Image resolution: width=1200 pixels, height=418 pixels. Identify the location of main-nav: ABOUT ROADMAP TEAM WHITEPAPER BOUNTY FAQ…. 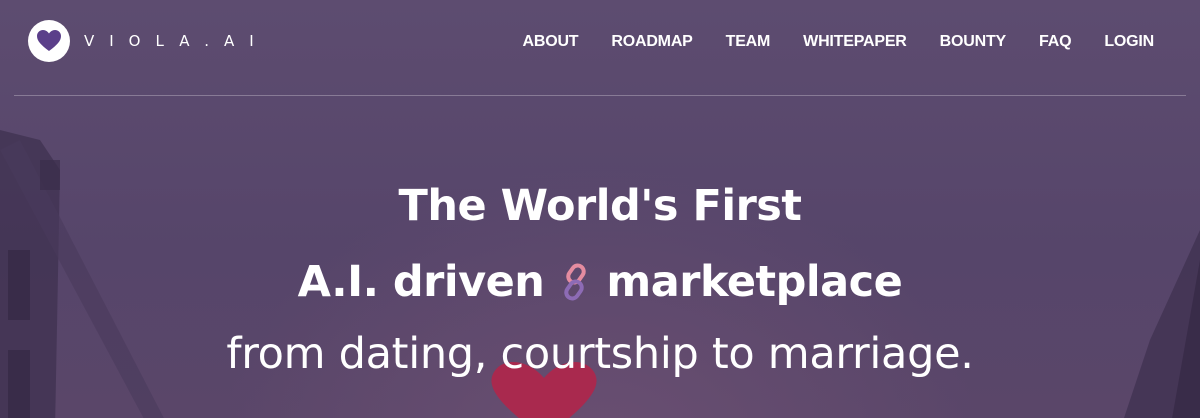
(821, 42).